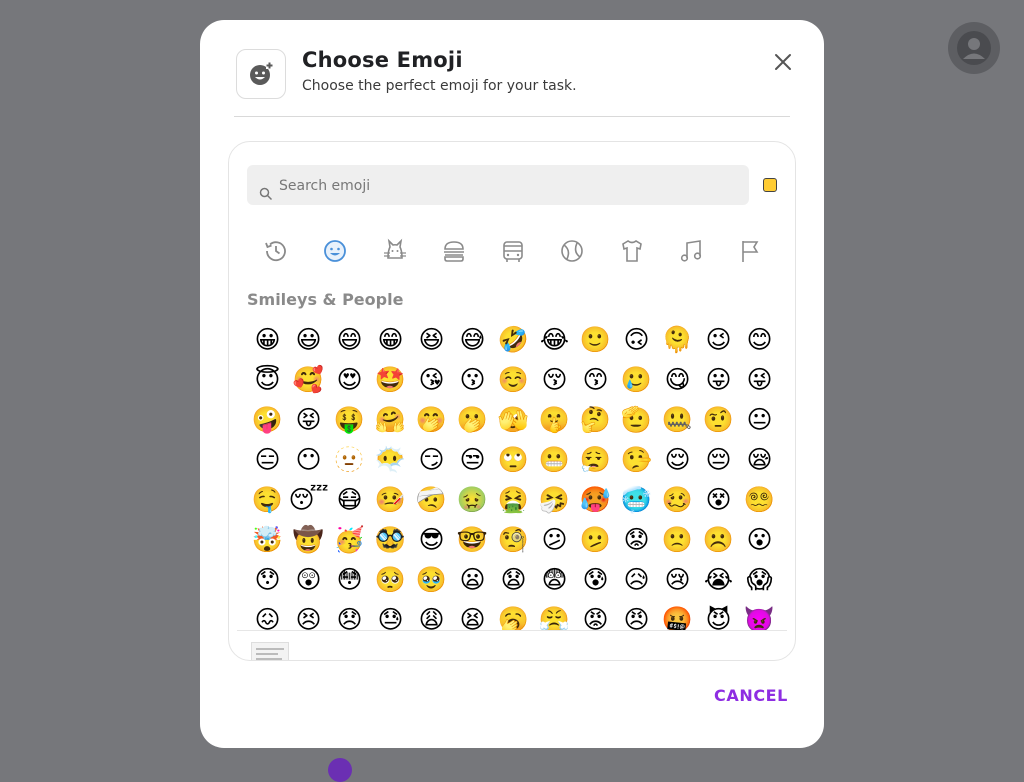  I want to click on emoji-item: 🤤, so click(267, 499).